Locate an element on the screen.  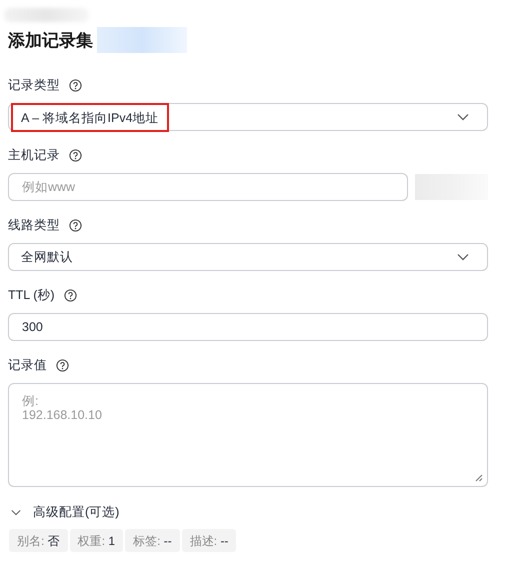
dropdown: 全网默认 is located at coordinates (248, 257).